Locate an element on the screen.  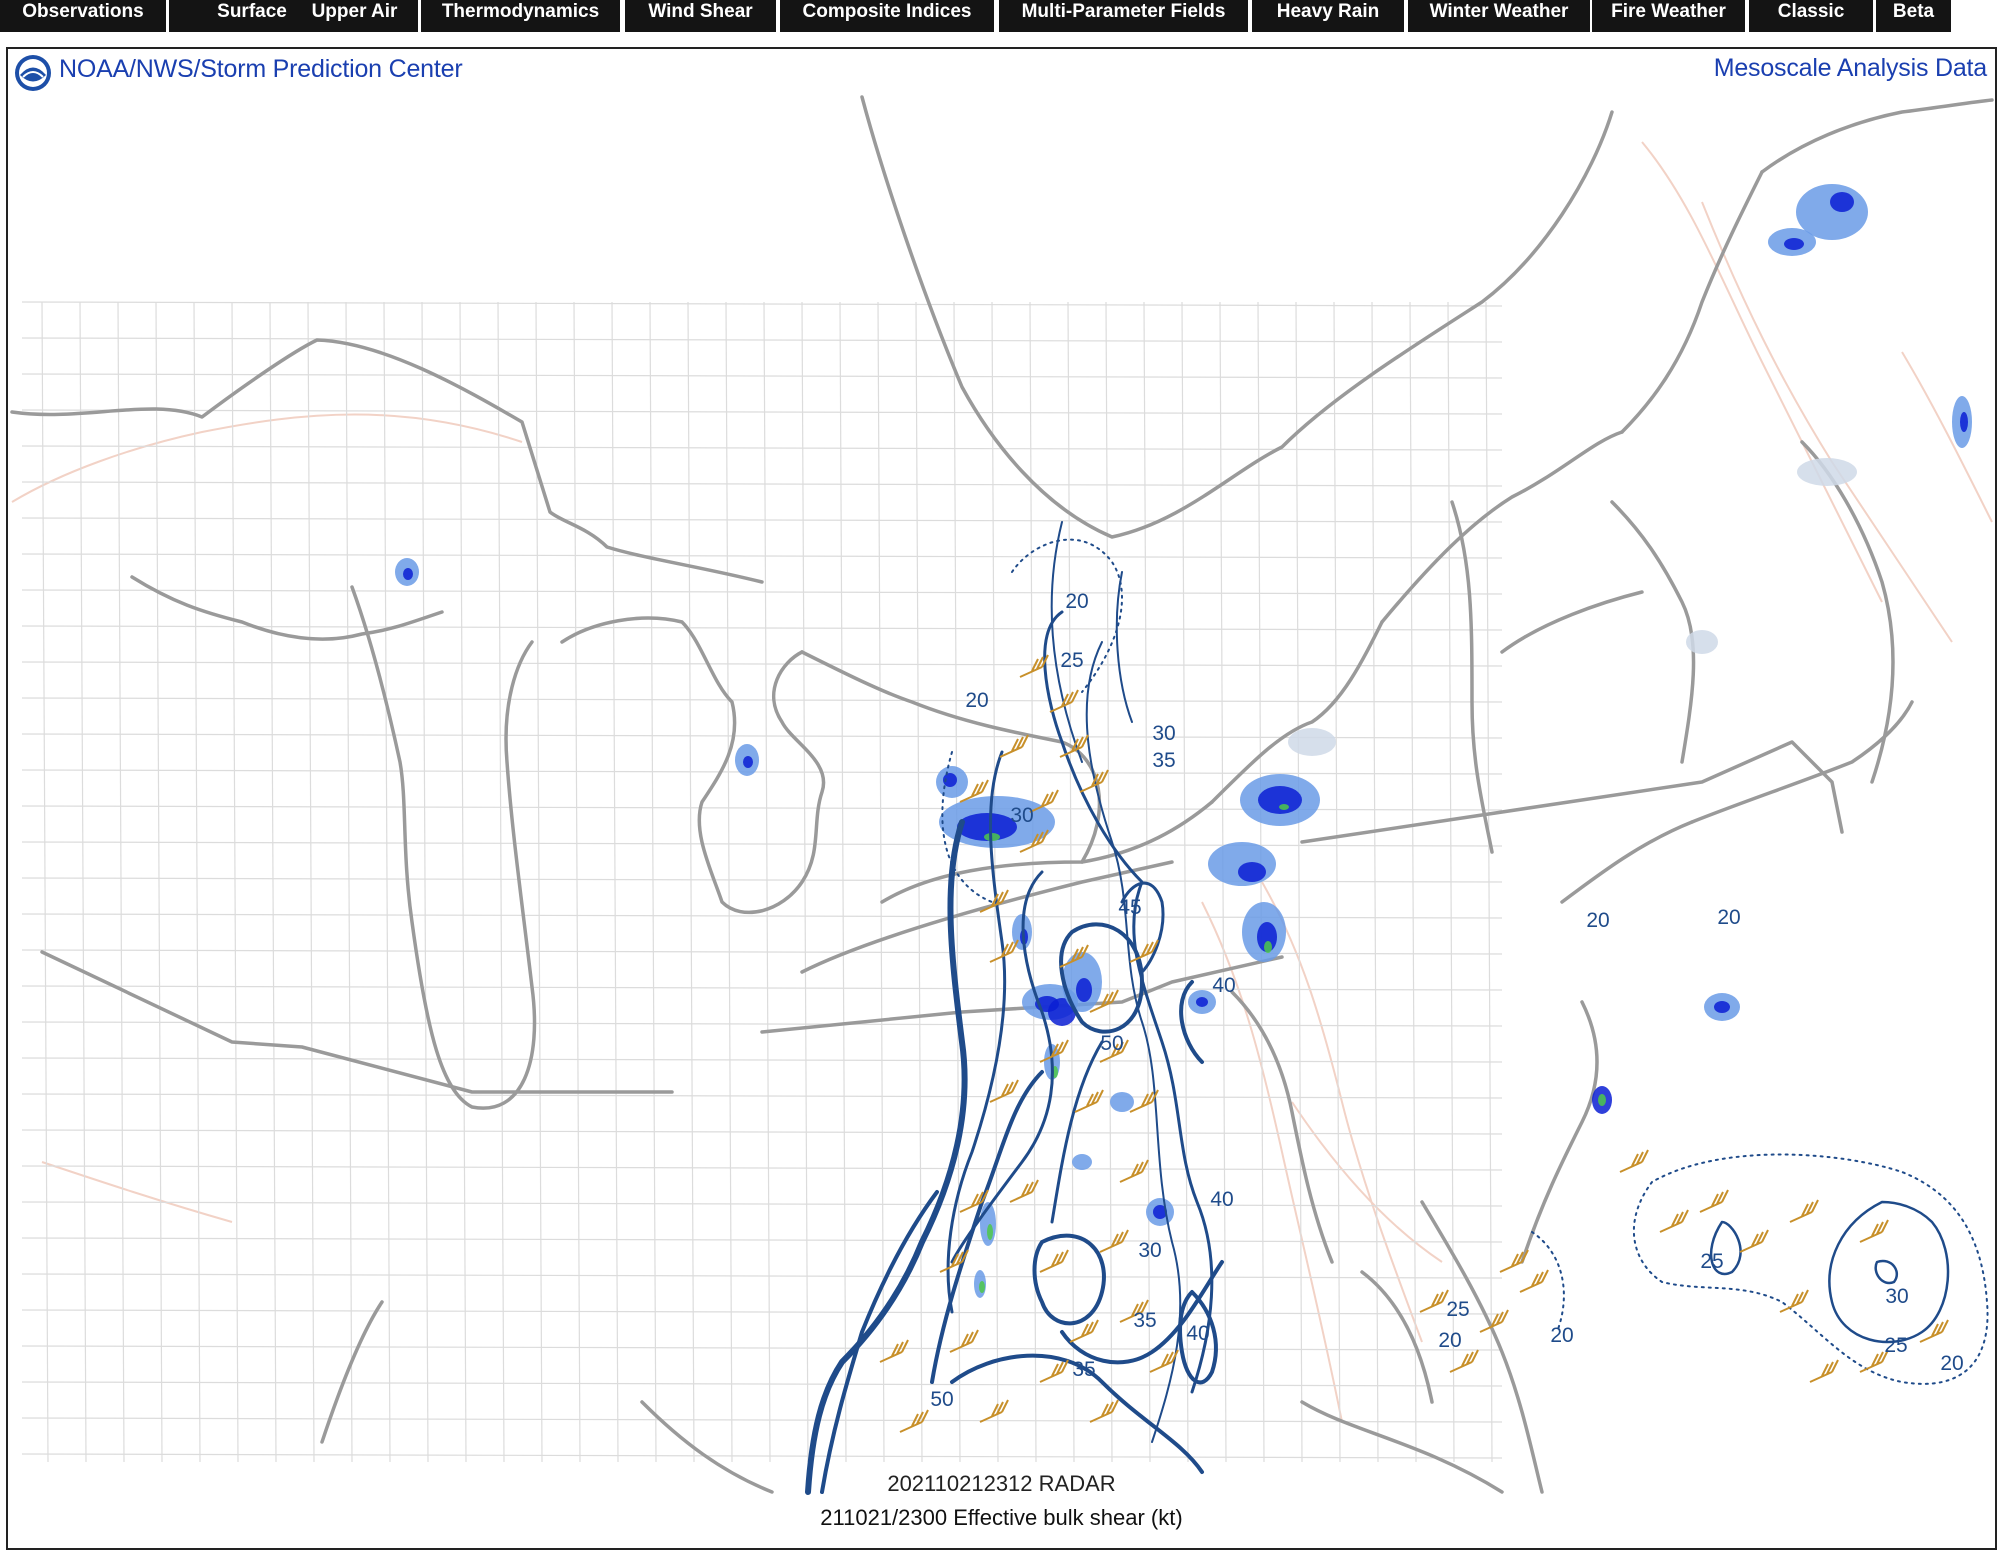
contour-label: 45 is located at coordinates (1129, 907).